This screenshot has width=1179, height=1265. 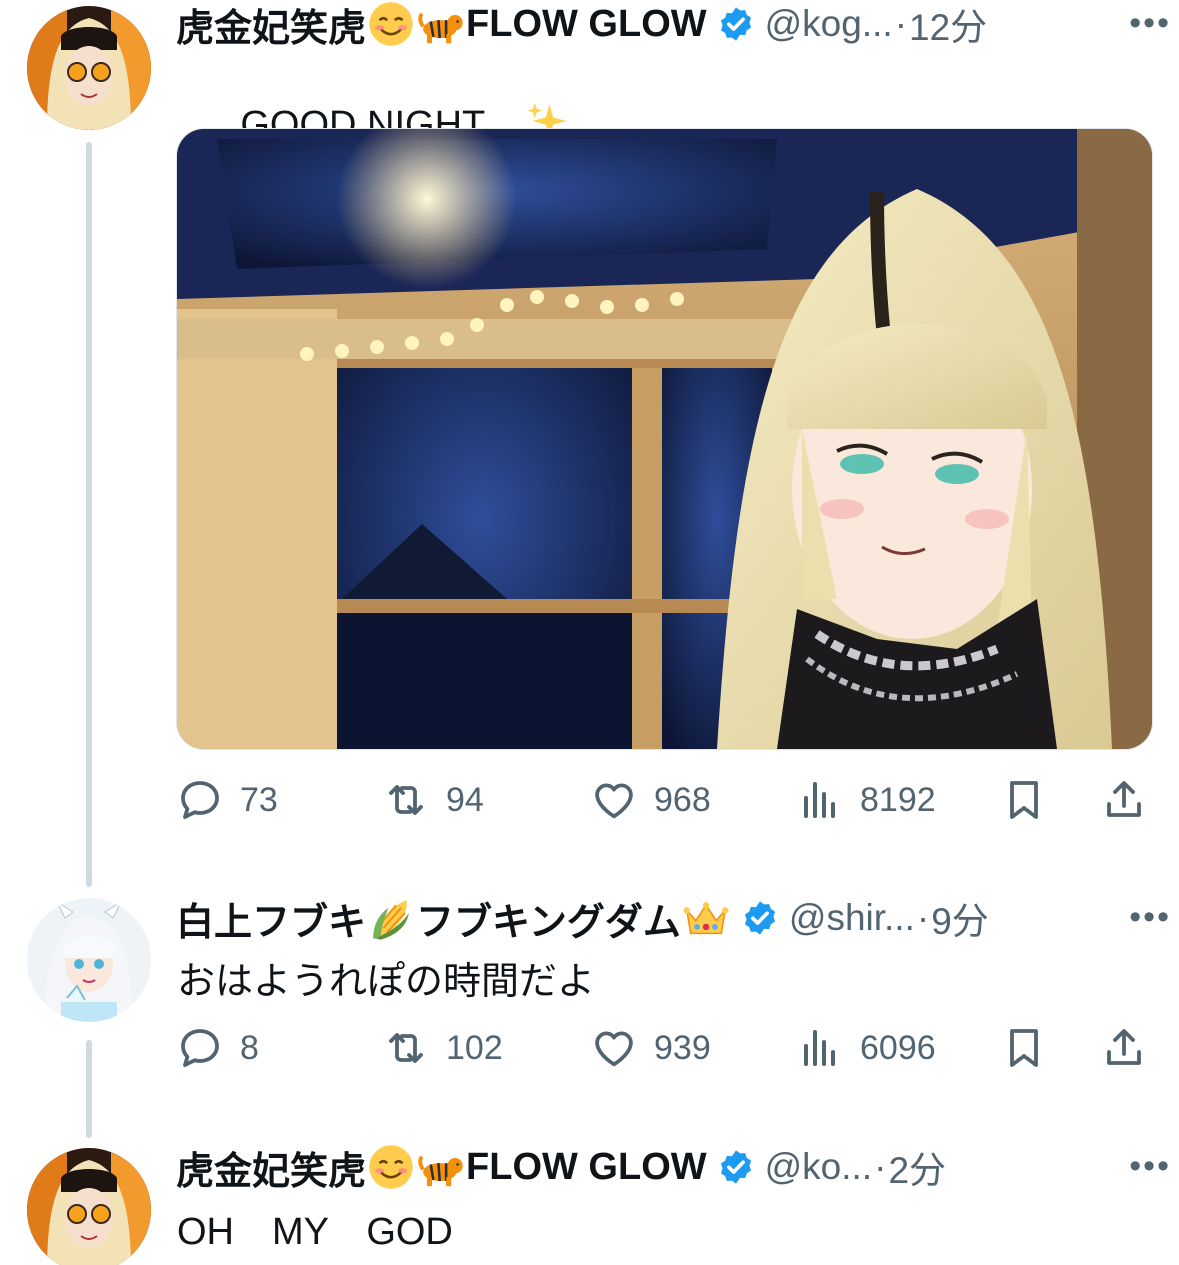 I want to click on corn-emoji-icon, so click(x=391, y=920).